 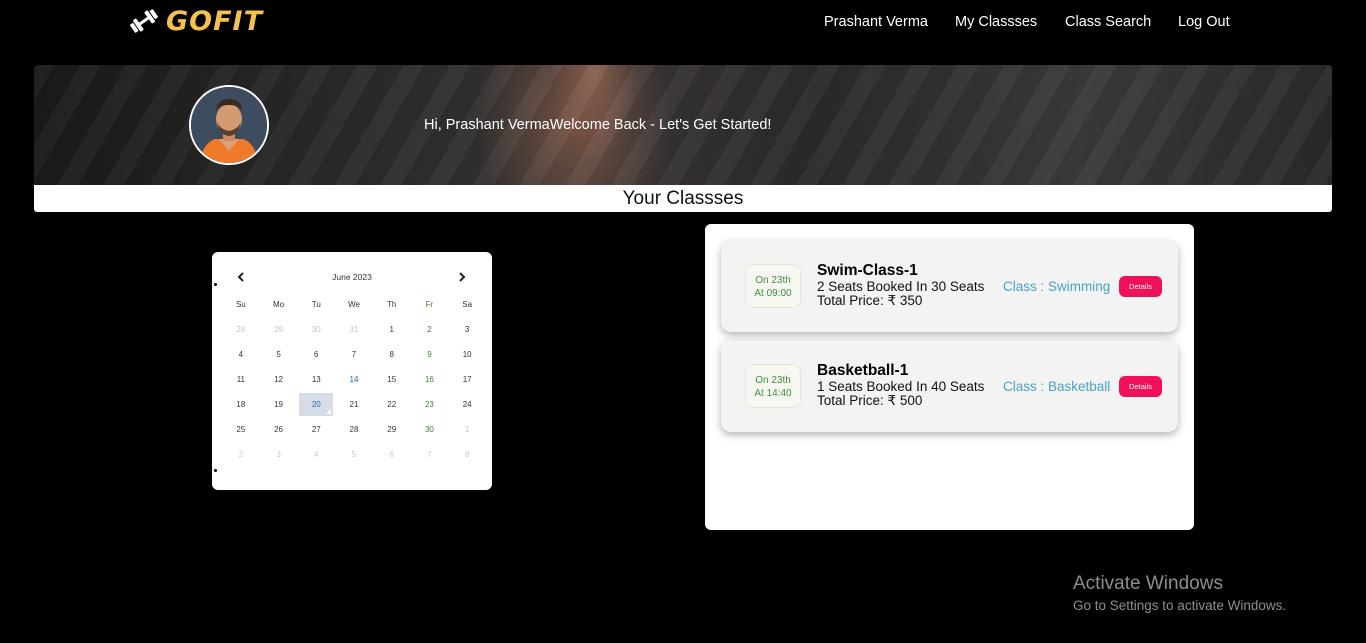 I want to click on calendar-weekday: Sa, so click(x=467, y=304).